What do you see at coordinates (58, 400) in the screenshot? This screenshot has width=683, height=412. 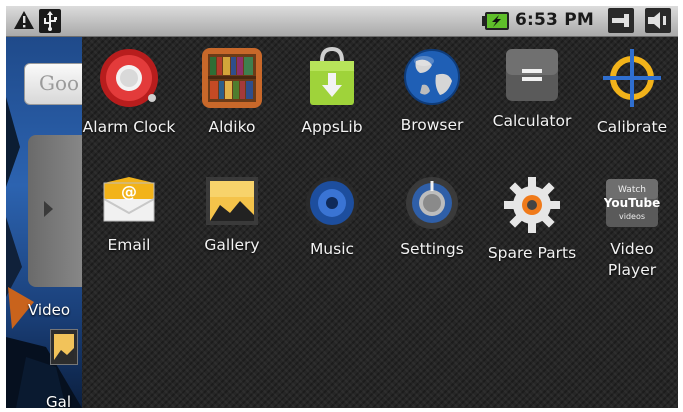 I see `home-shortcut-gallery-label: Gal` at bounding box center [58, 400].